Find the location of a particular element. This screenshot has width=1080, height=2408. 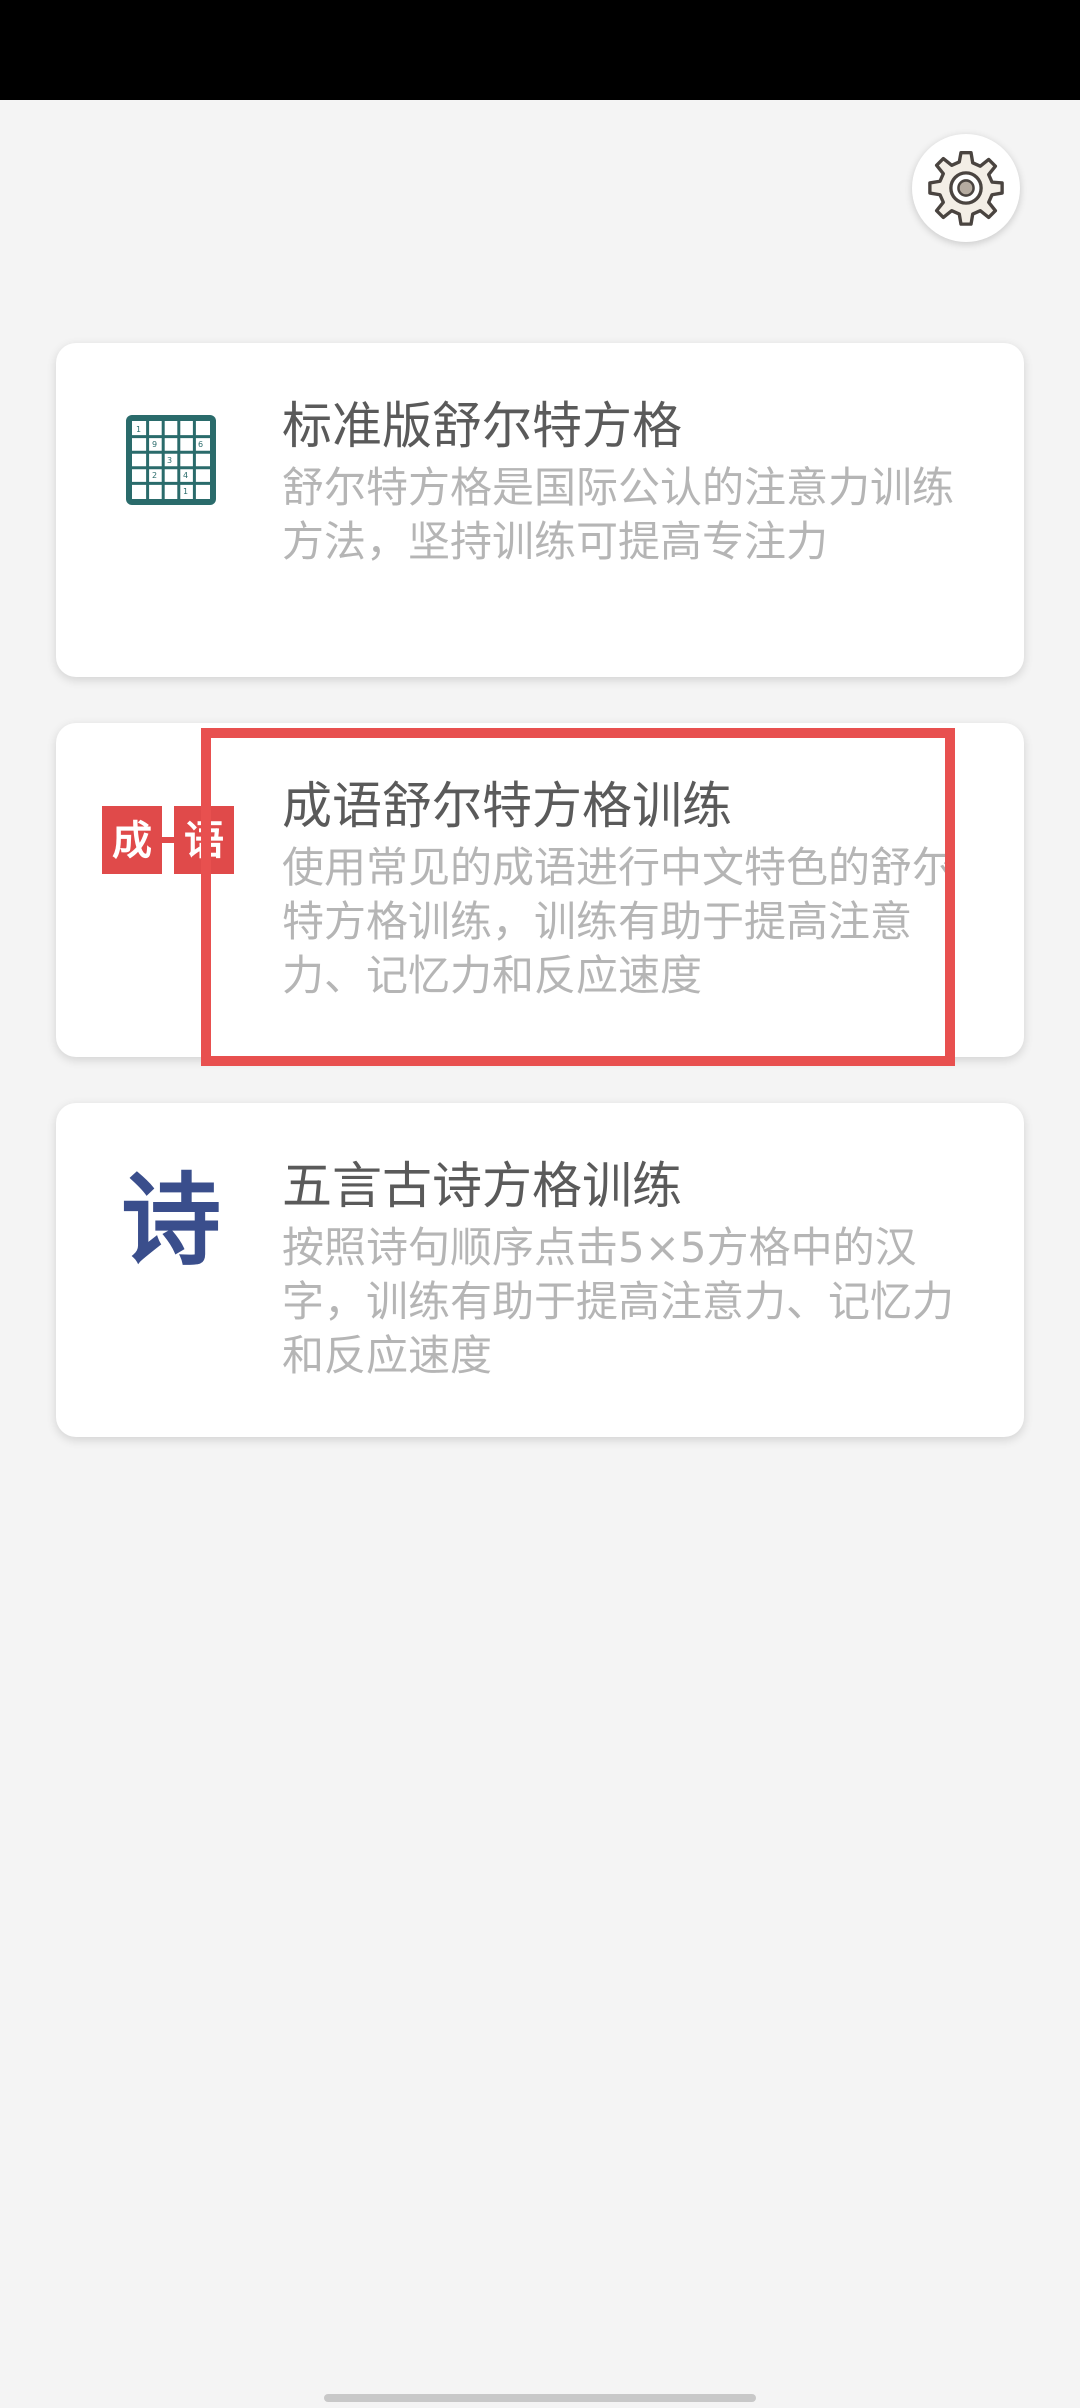

card-title: 标准版舒尔特方格 is located at coordinates (482, 426).